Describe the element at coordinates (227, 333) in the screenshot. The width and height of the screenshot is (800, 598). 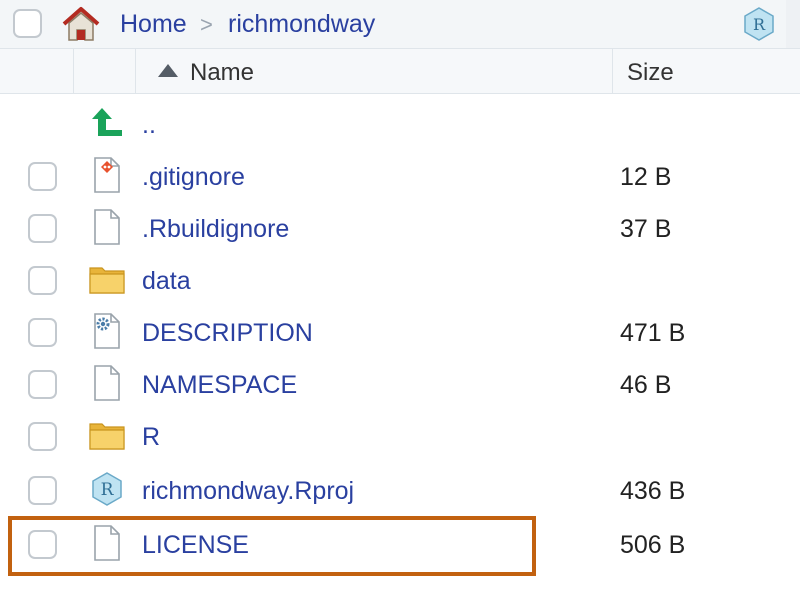
I see `file-name-link: DESCRIPTION` at that location.